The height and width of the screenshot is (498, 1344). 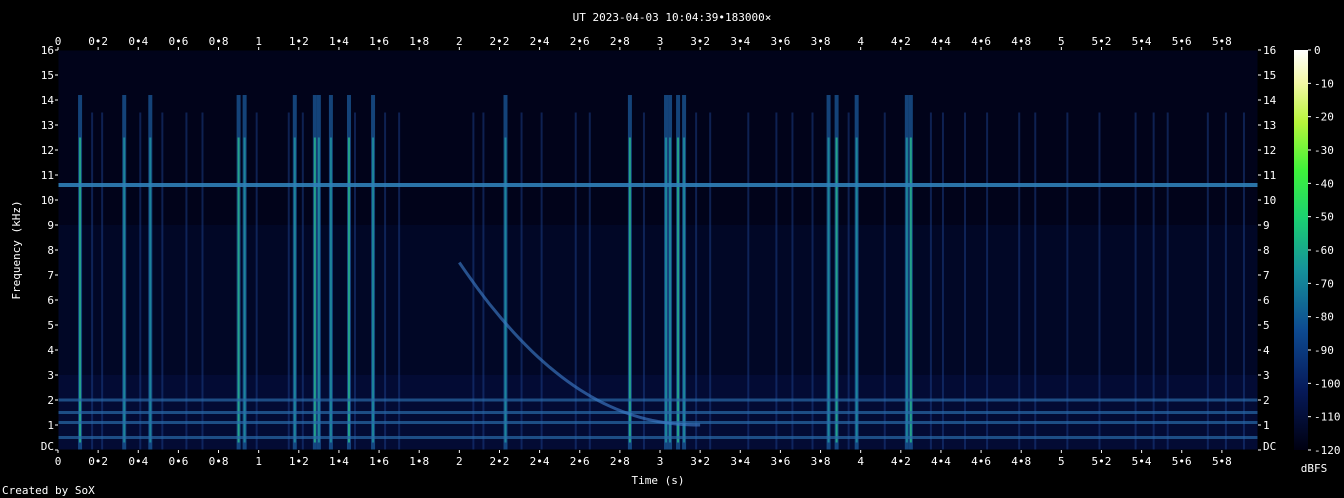 What do you see at coordinates (1269, 175) in the screenshot?
I see `y-tick-label: 11` at bounding box center [1269, 175].